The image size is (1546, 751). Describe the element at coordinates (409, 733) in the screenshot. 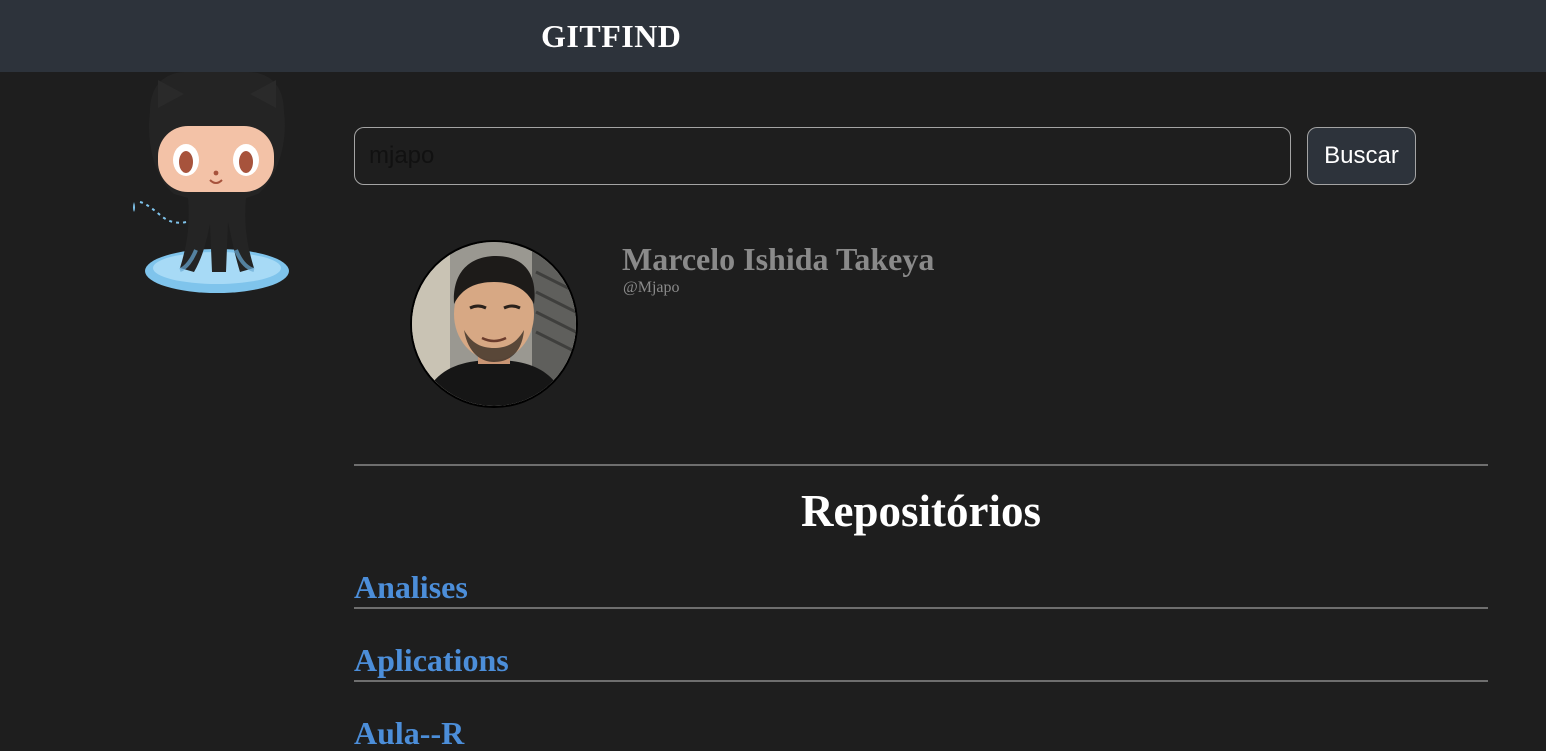

I see `repository-link: Aula--R` at that location.